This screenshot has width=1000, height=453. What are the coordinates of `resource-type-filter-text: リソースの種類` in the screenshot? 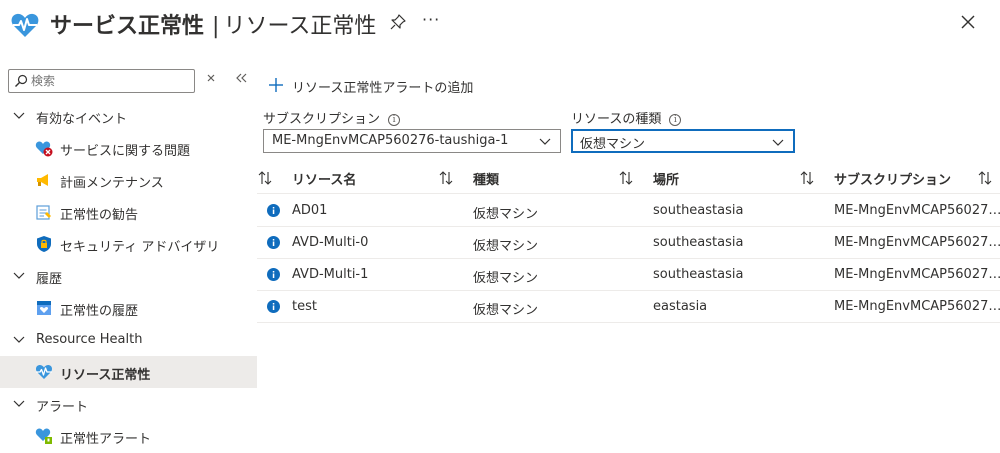 It's located at (616, 119).